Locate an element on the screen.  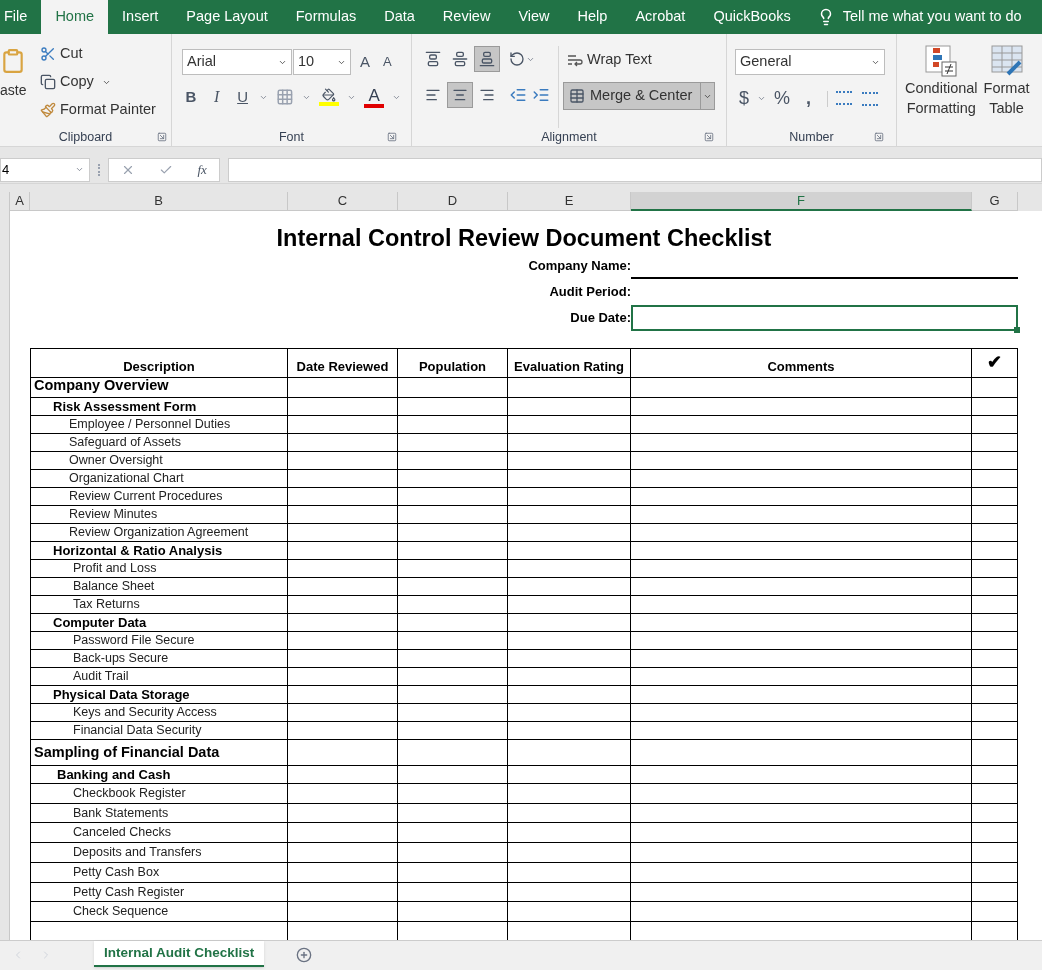
scissors-icon is located at coordinates (48, 54).